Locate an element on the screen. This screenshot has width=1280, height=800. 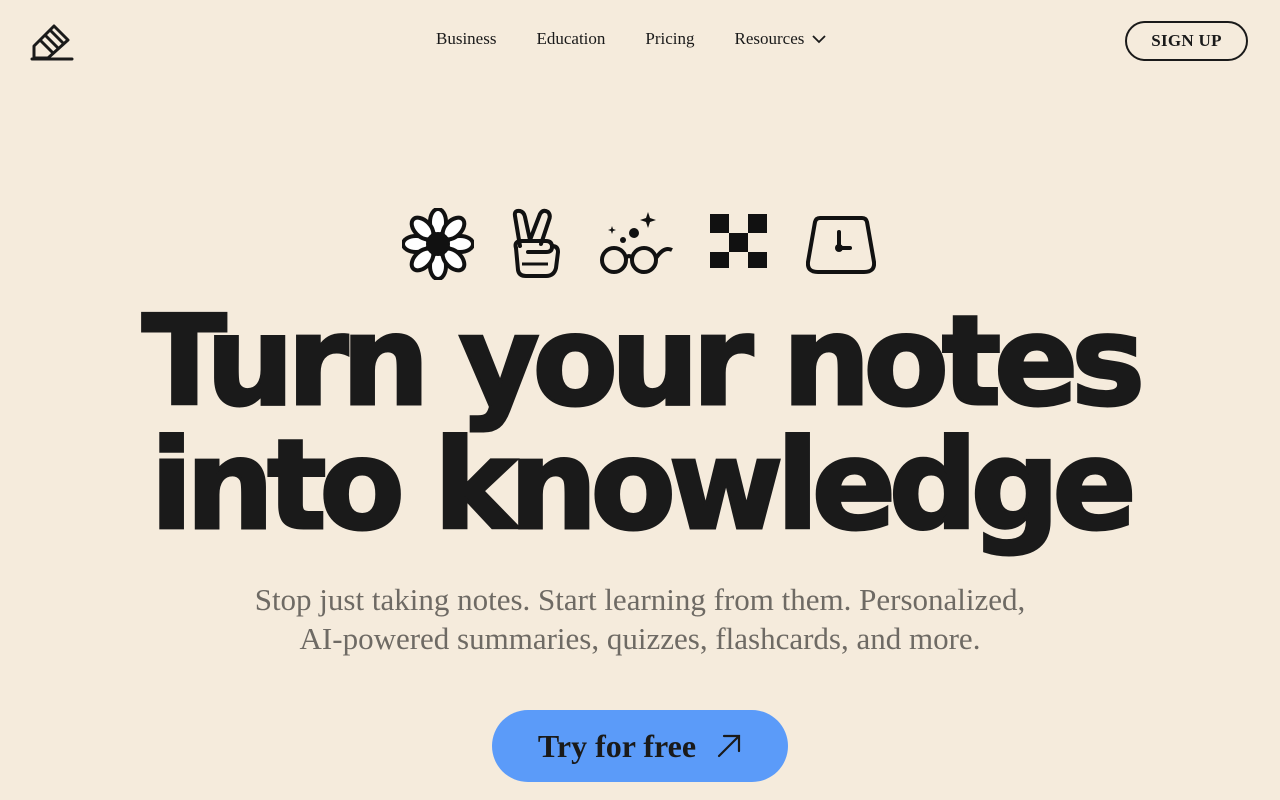
nav-link-education-label: Education is located at coordinates (571, 38).